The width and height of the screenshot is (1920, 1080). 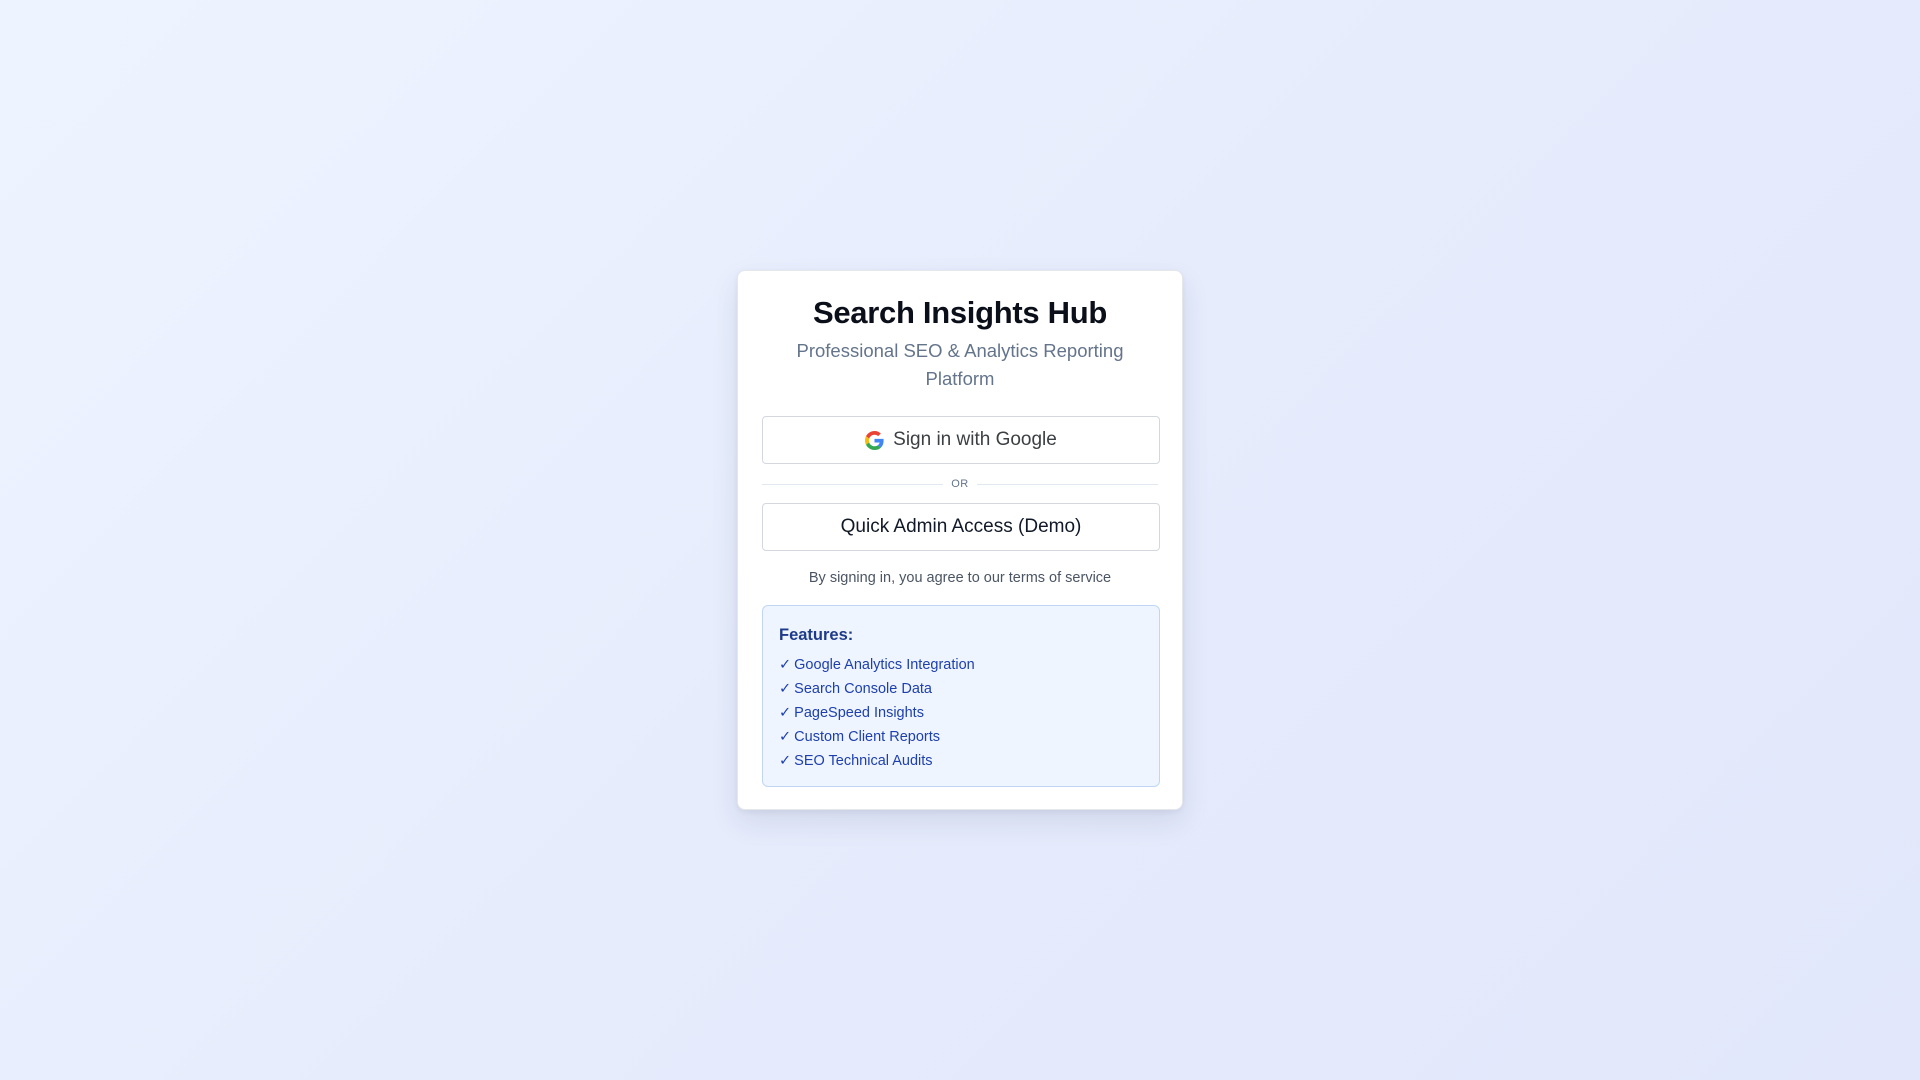 What do you see at coordinates (960, 312) in the screenshot?
I see `app-title: Search Insights Hub` at bounding box center [960, 312].